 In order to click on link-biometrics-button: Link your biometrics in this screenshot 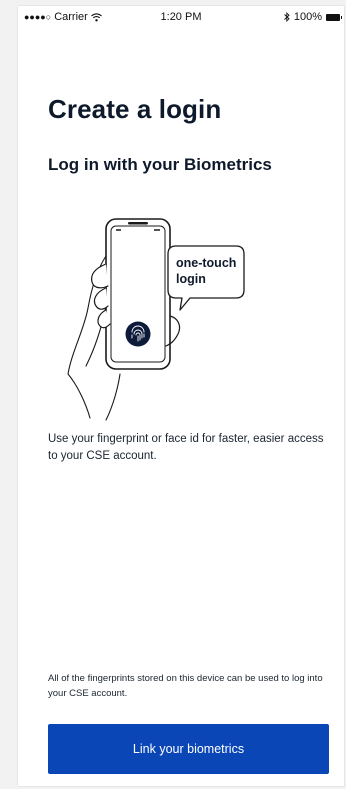, I will do `click(188, 749)`.